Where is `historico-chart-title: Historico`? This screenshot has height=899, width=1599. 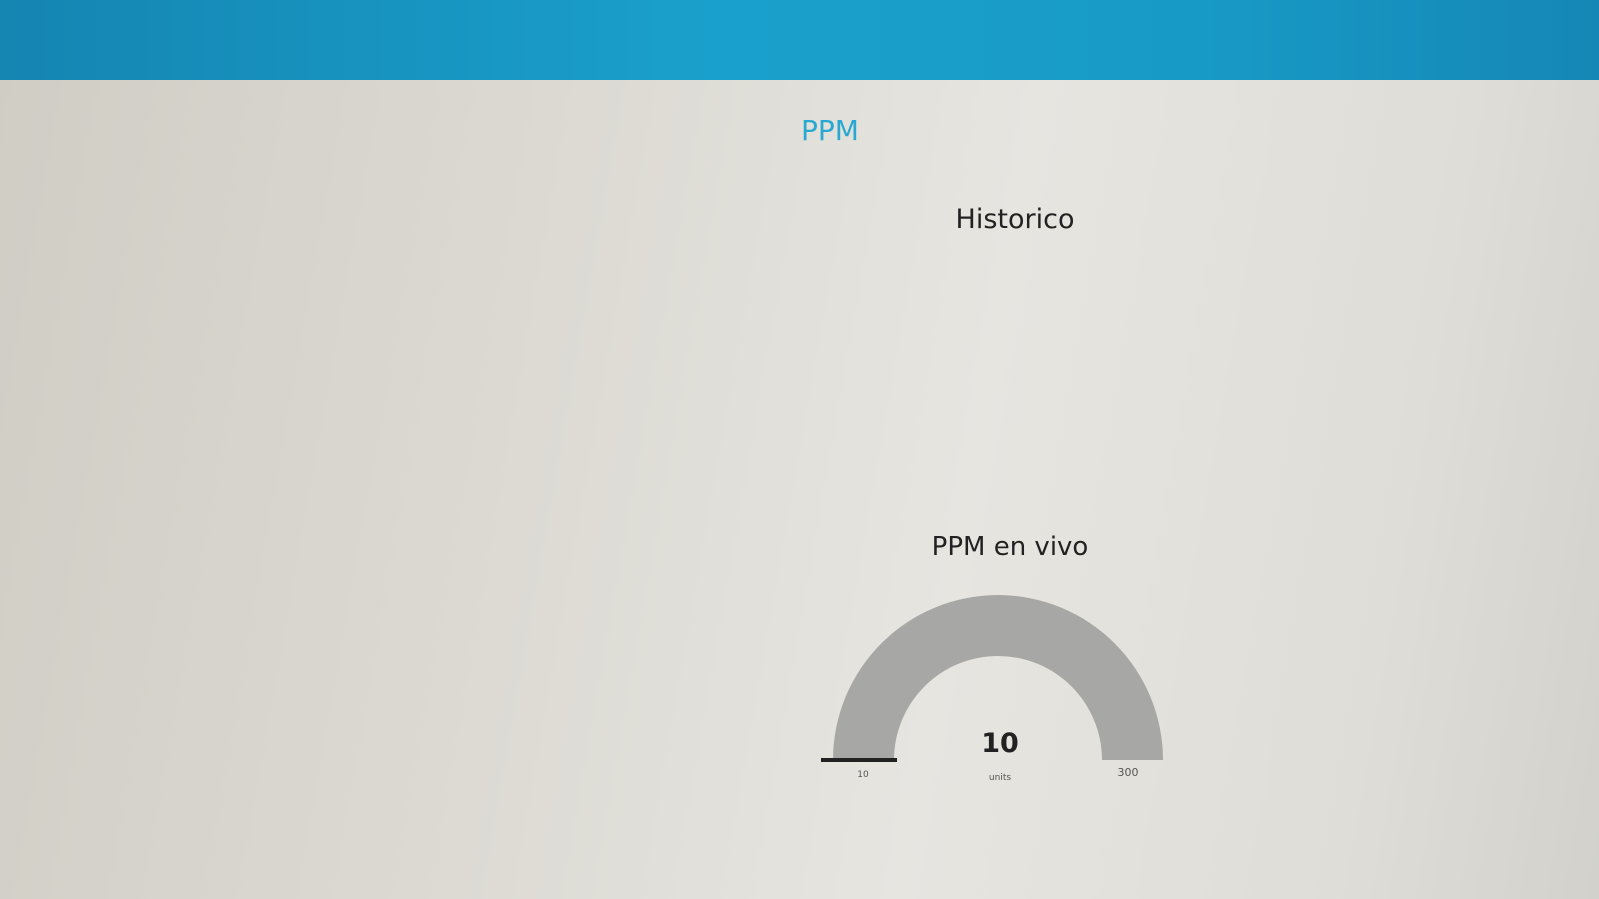 historico-chart-title: Historico is located at coordinates (1015, 219).